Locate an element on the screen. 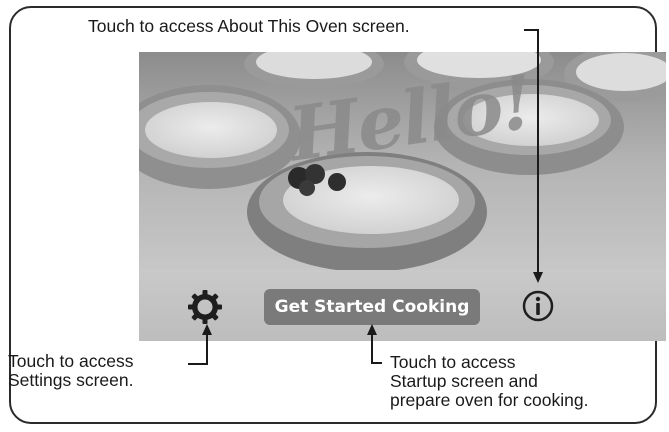 The image size is (669, 432). settings-callout-label: Touch to access Settings screen. is located at coordinates (71, 370).